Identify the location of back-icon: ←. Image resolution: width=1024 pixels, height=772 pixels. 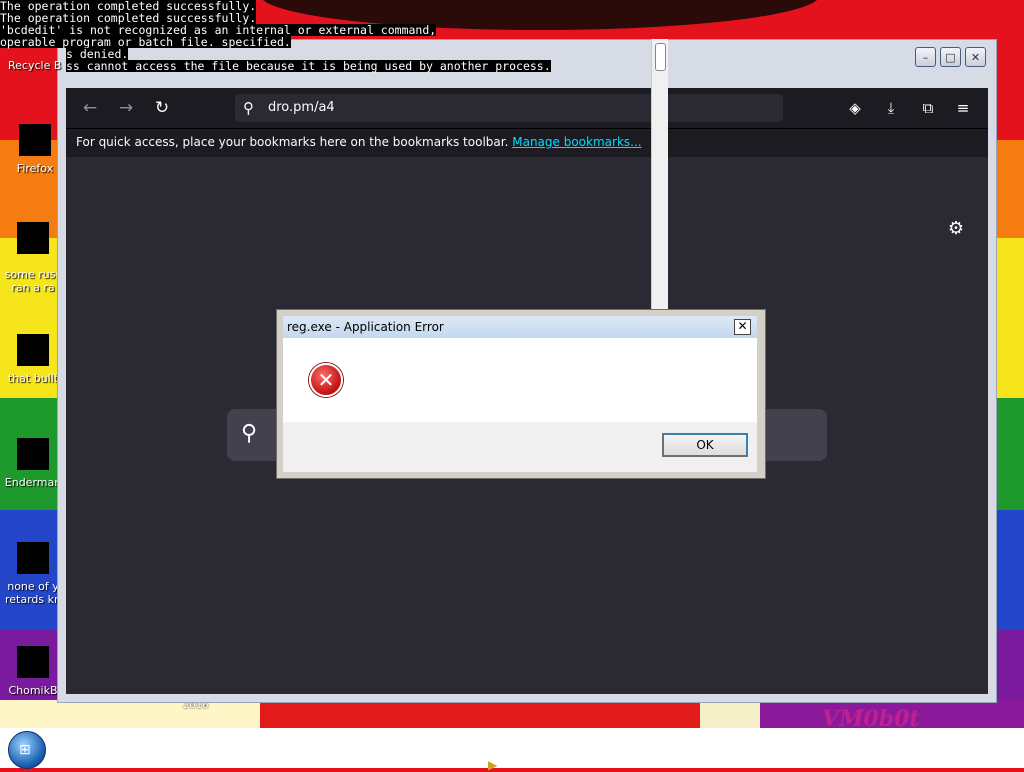
(90, 108).